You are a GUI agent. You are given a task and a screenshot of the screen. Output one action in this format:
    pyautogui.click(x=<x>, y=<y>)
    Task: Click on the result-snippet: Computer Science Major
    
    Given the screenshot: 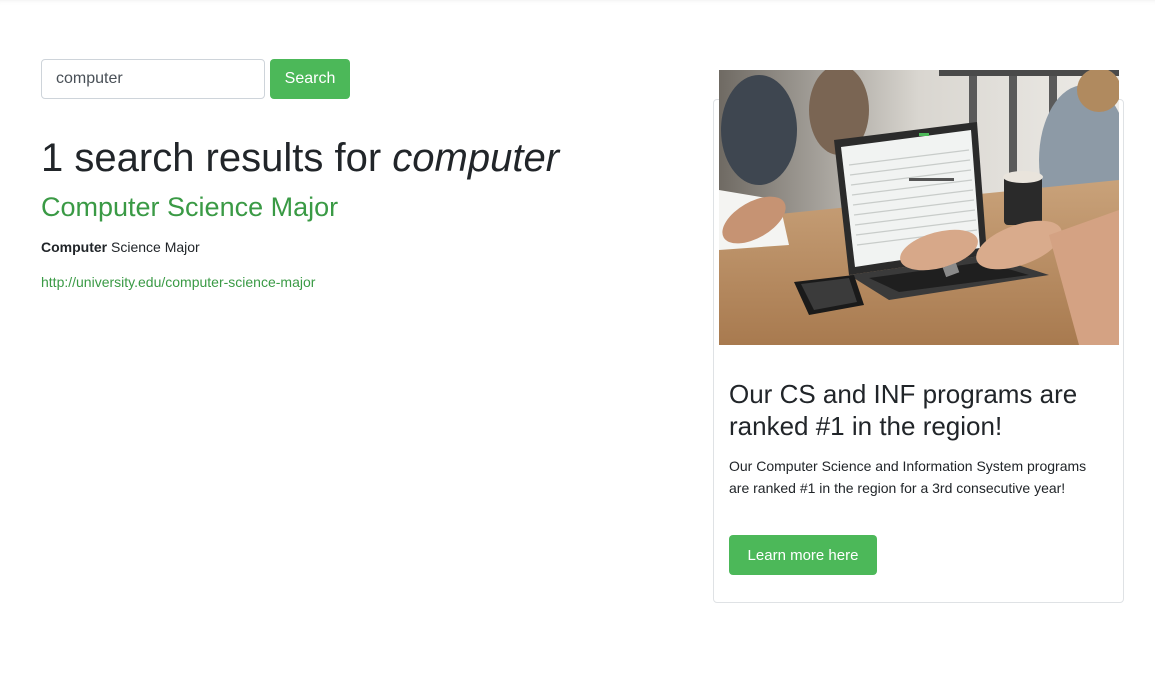 What is the action you would take?
    pyautogui.click(x=120, y=247)
    